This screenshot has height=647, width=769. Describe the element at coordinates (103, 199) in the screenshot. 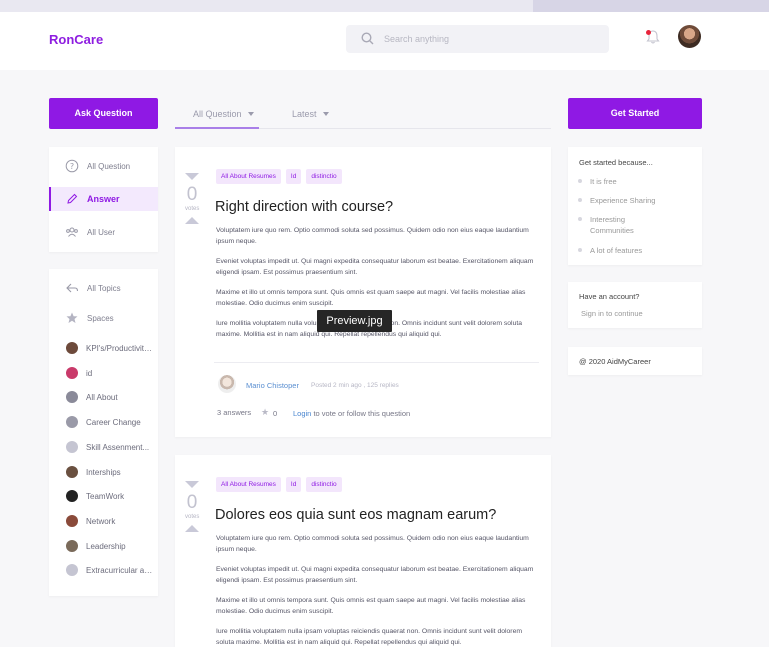

I see `sidebar-item-answer: Answer` at that location.